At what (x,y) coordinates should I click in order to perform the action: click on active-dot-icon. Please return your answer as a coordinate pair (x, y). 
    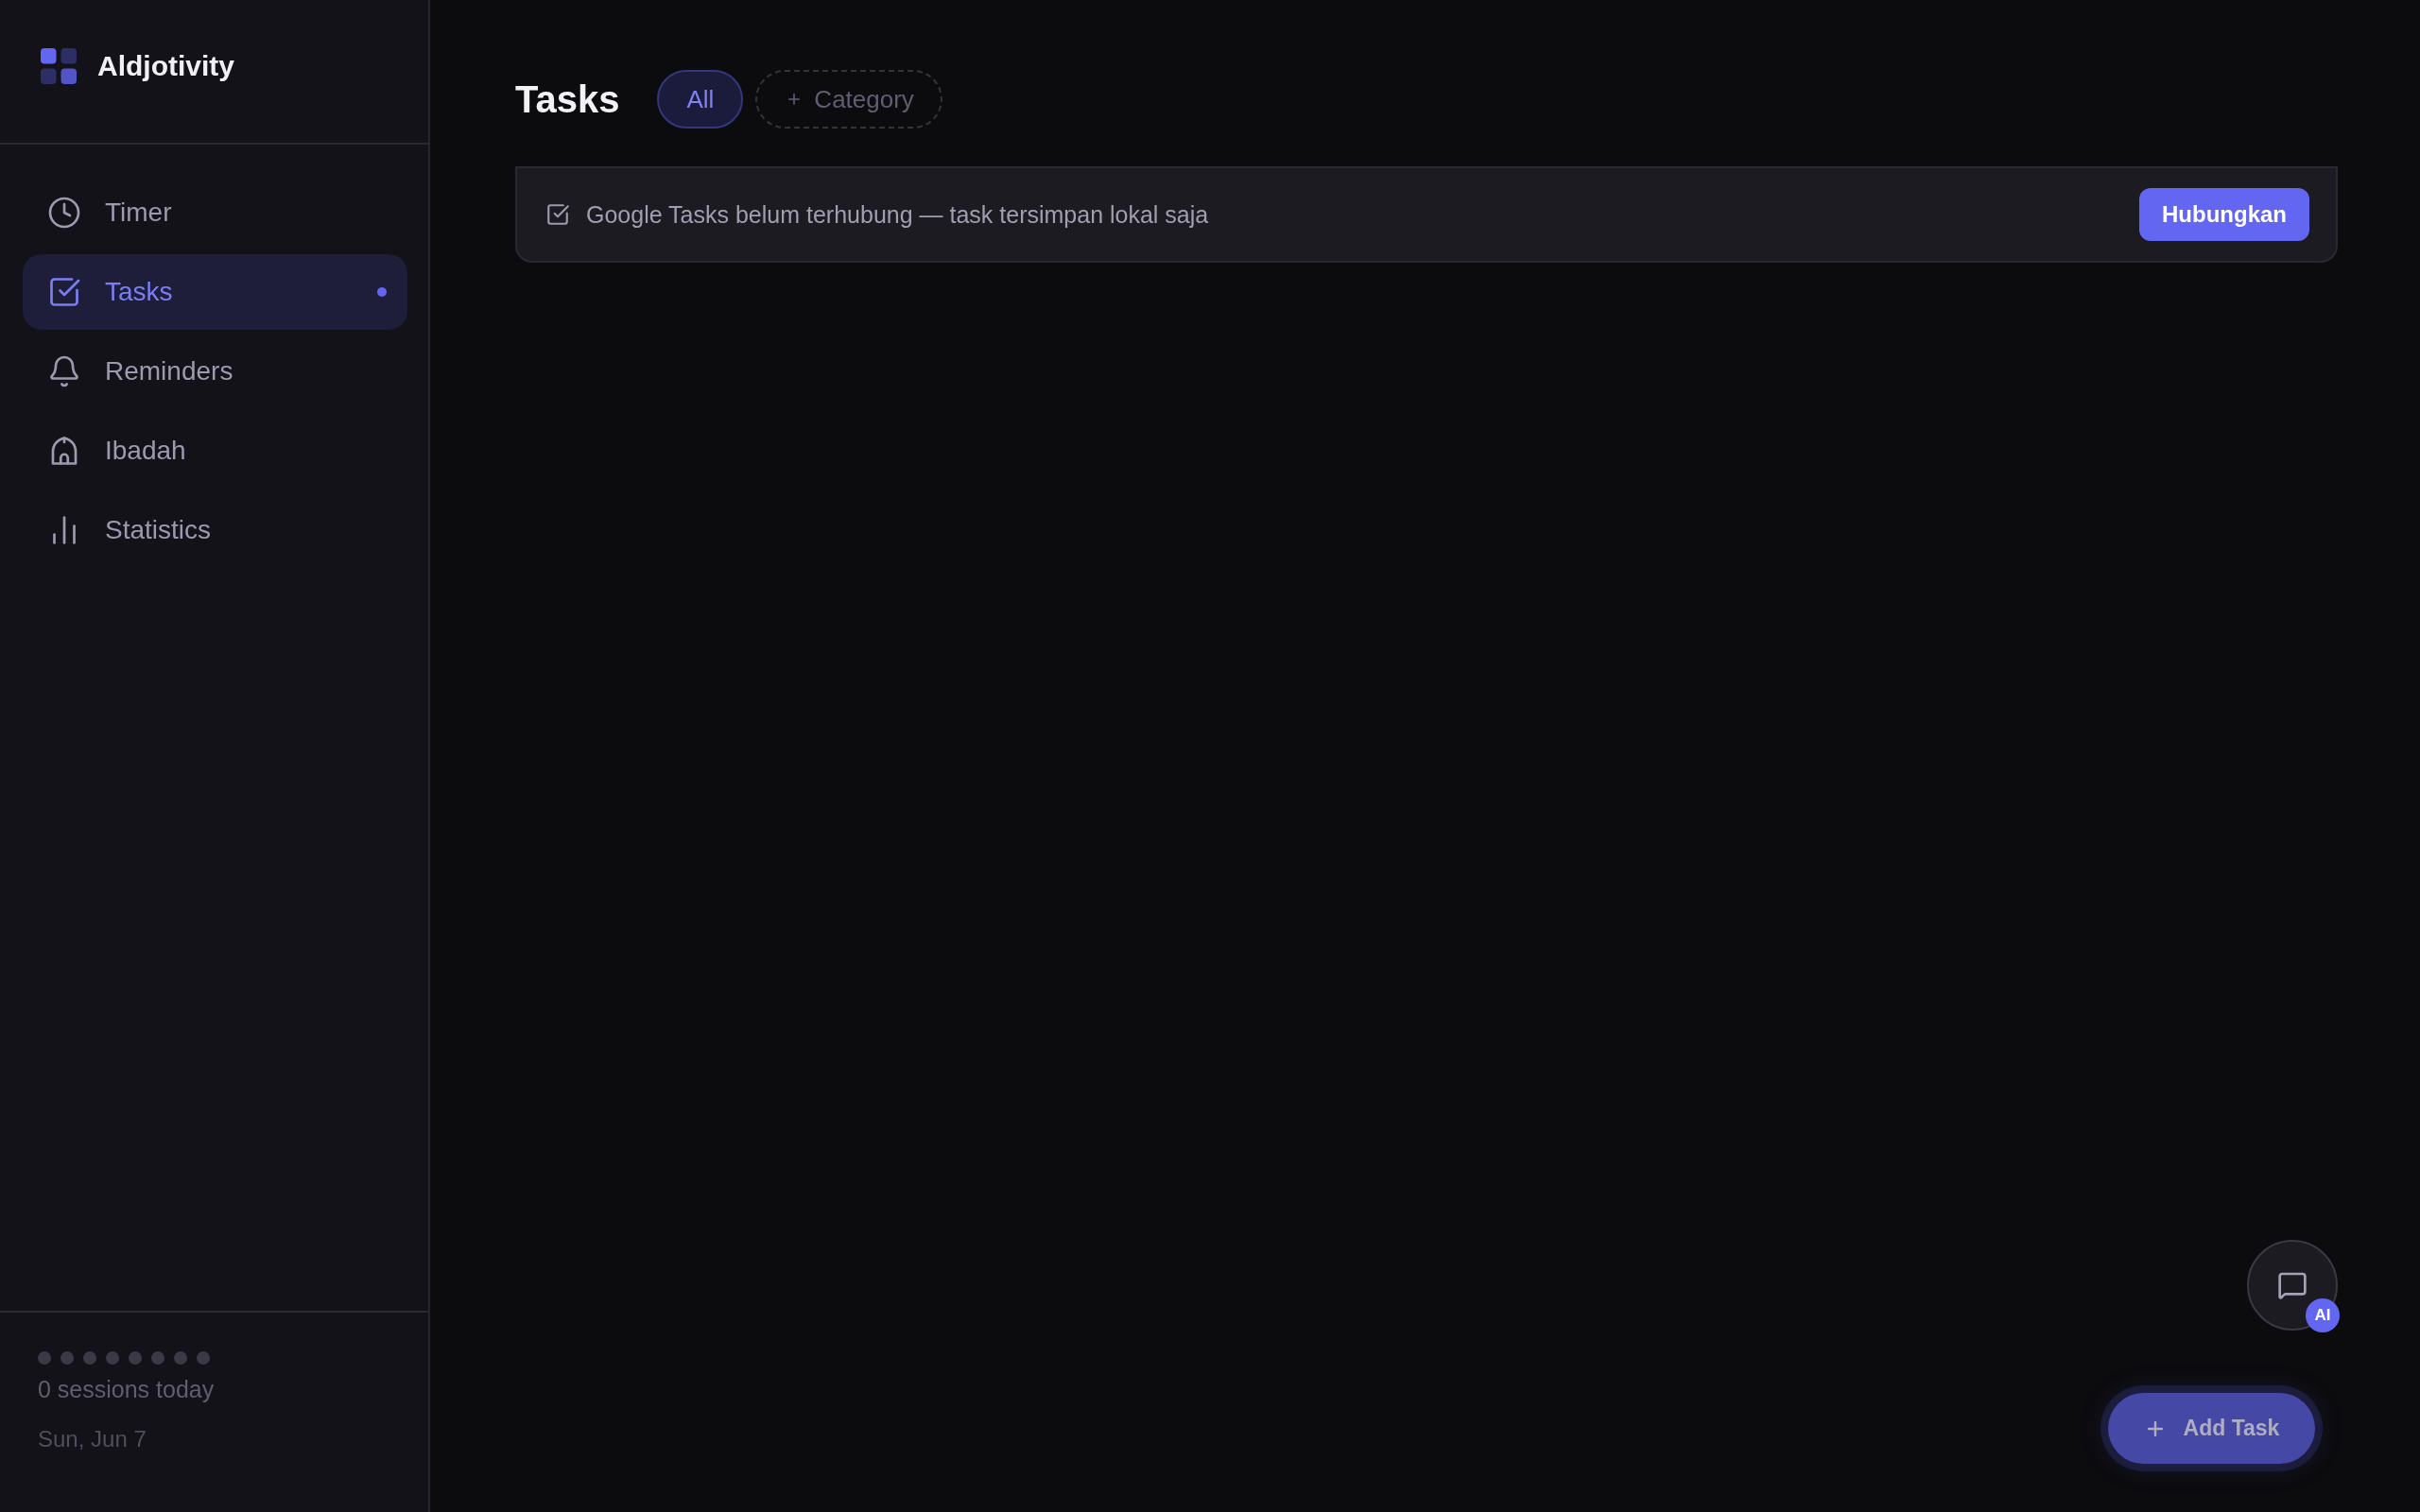
    Looking at the image, I should click on (382, 292).